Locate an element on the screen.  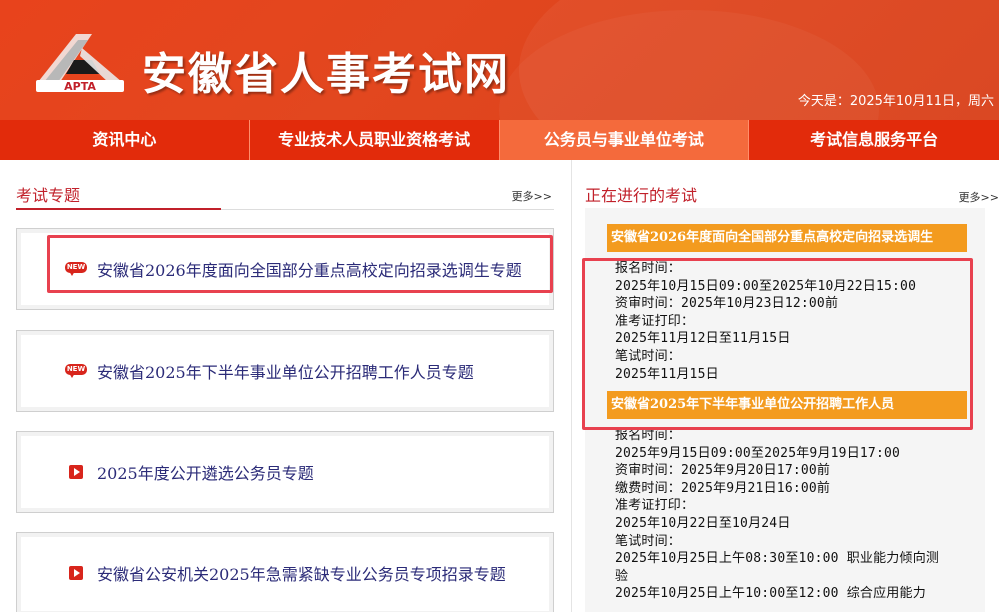
site-title: 安徽省人事考试网 is located at coordinates (326, 74).